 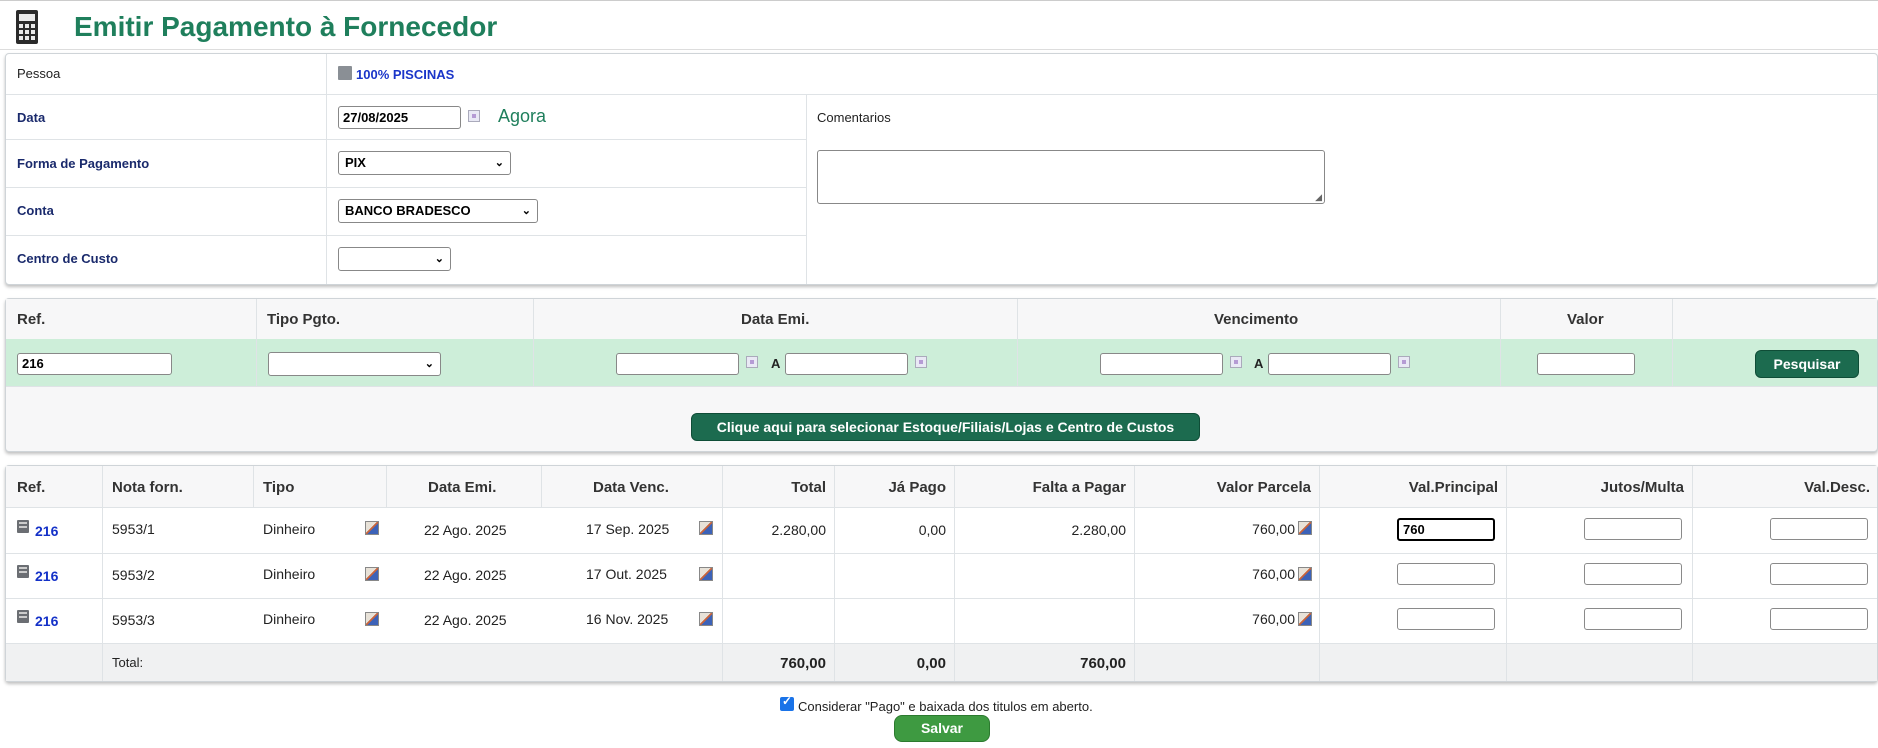 What do you see at coordinates (355, 162) in the screenshot?
I see `forma-pagamento-value: PIX` at bounding box center [355, 162].